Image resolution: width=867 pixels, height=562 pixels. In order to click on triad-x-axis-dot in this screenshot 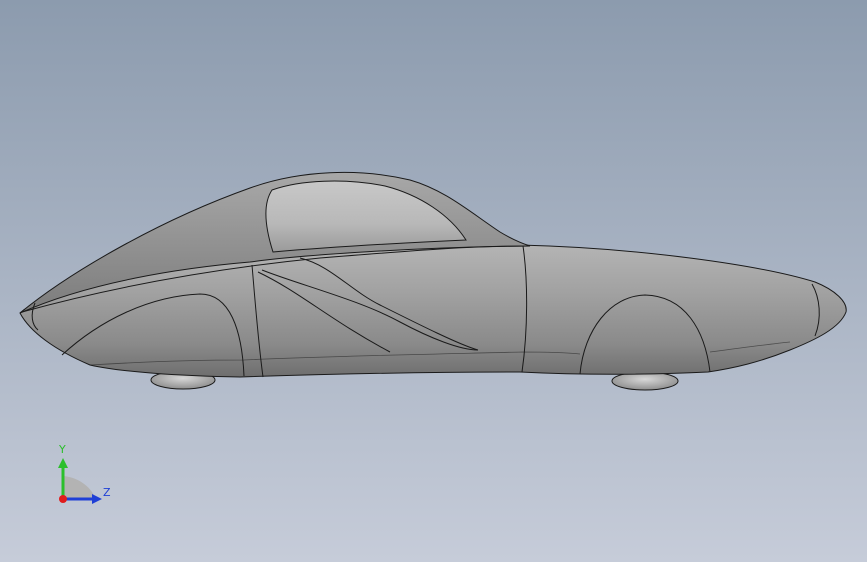, I will do `click(63, 499)`.